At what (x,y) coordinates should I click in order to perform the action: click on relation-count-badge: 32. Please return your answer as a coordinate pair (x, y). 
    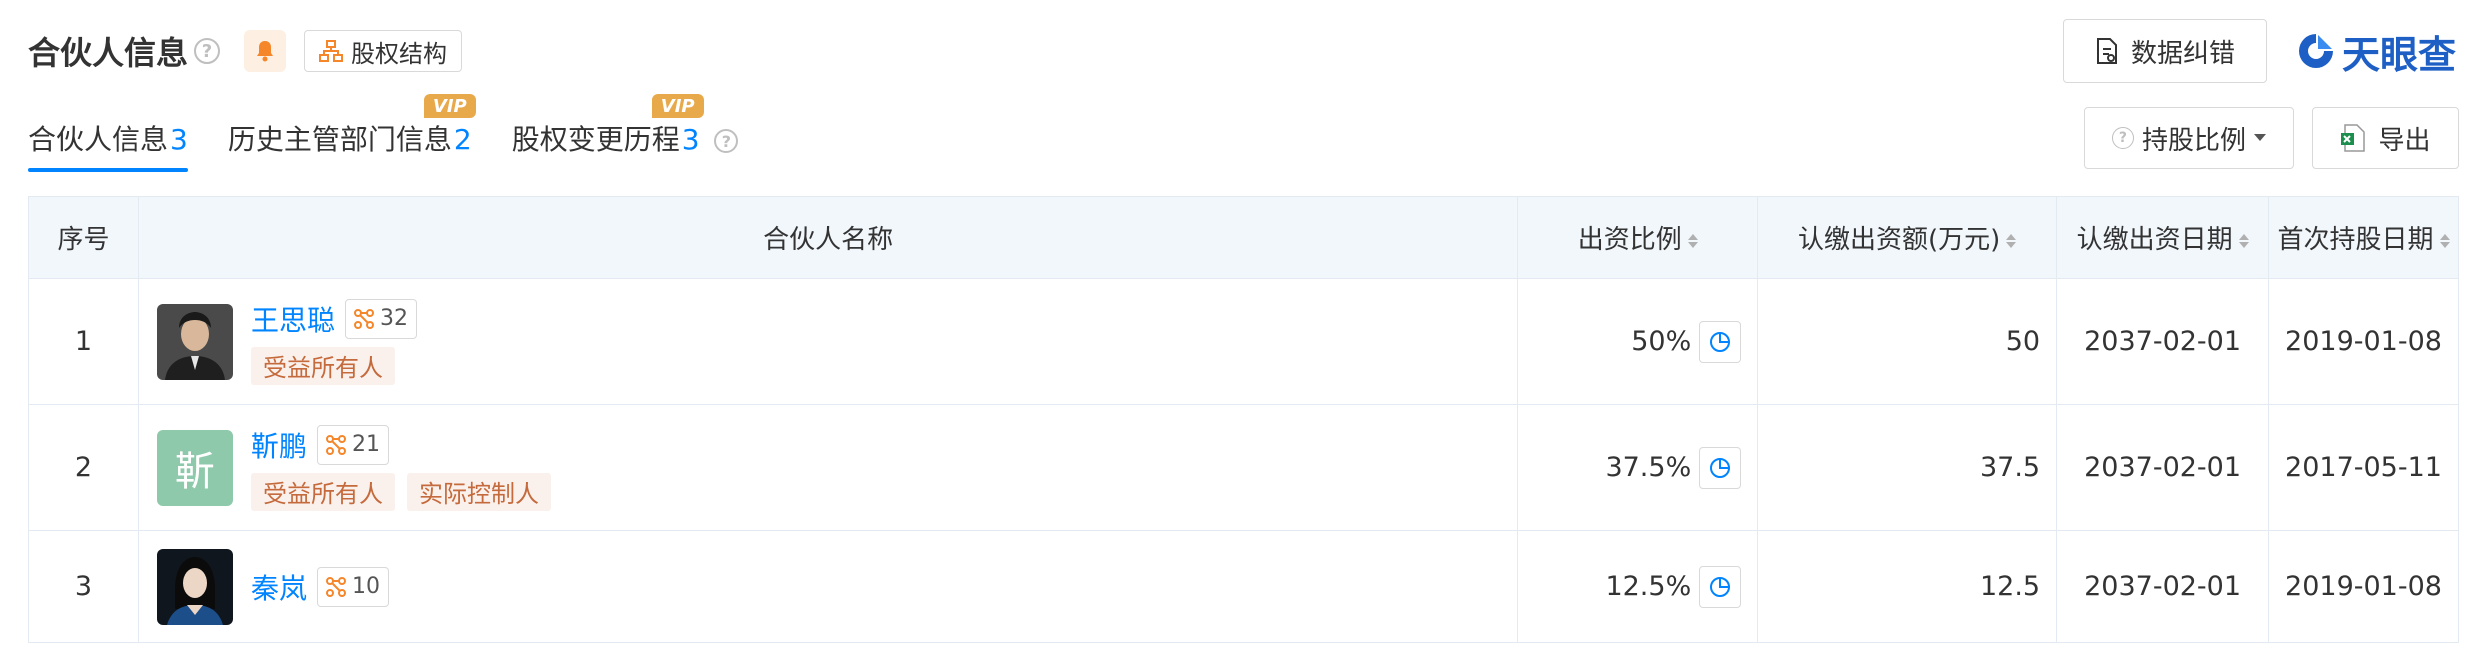
    Looking at the image, I should click on (380, 318).